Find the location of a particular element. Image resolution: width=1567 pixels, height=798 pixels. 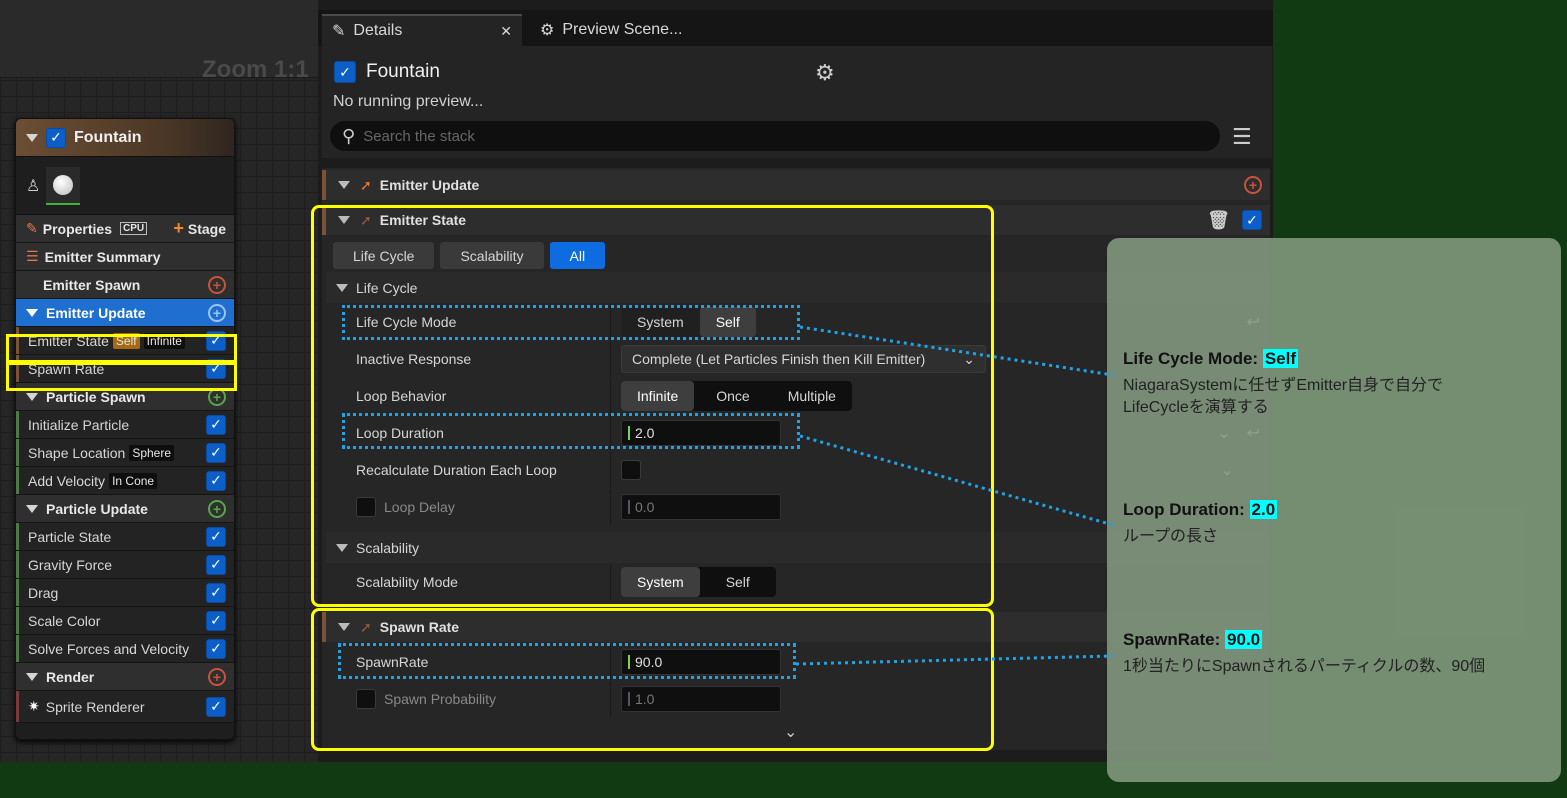

connector-spawnrate is located at coordinates (954, 660).